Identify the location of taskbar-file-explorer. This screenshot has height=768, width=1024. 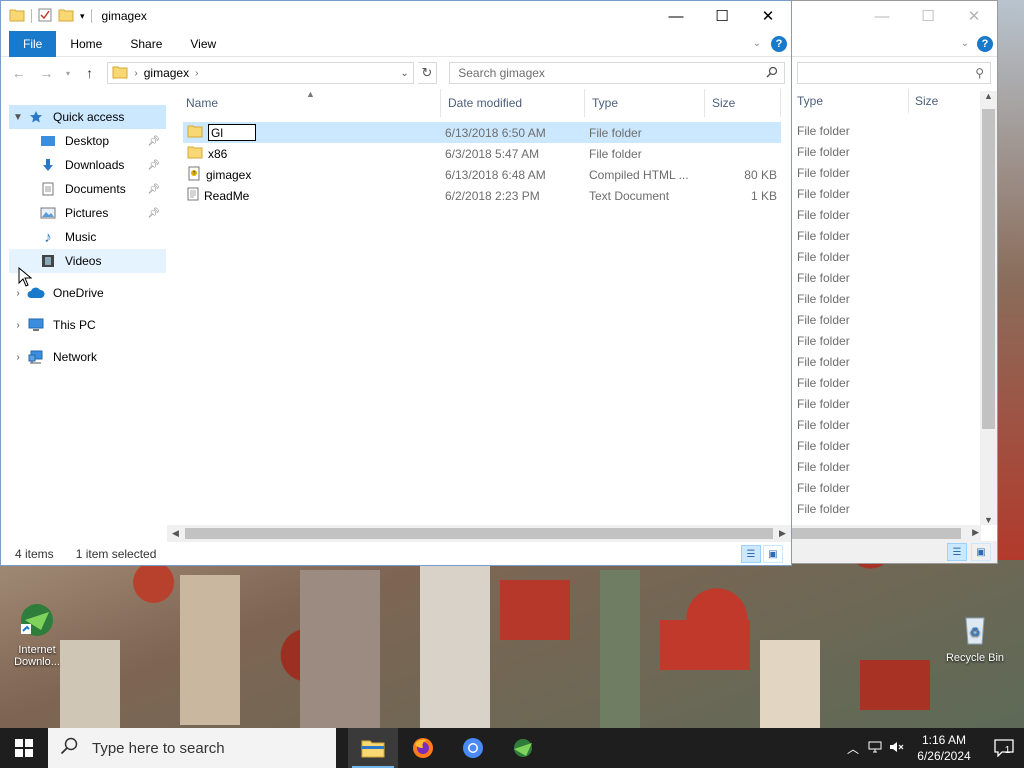
(373, 748).